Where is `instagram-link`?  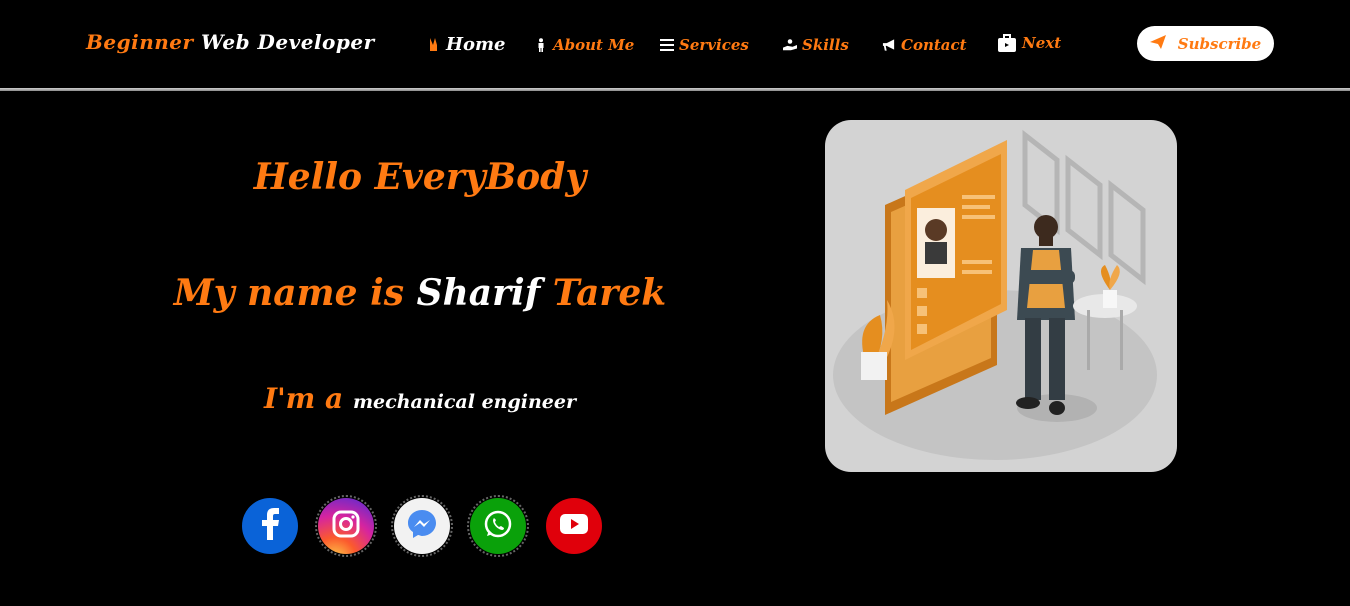
instagram-link is located at coordinates (346, 526).